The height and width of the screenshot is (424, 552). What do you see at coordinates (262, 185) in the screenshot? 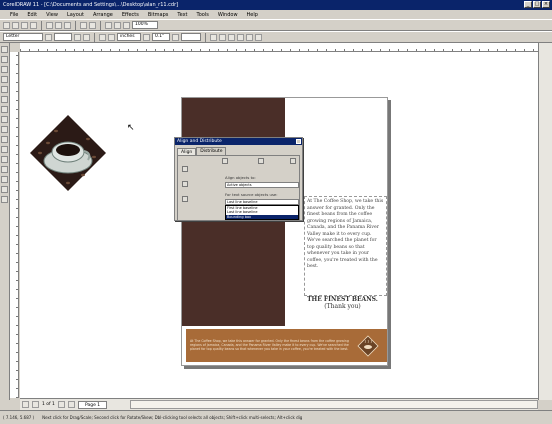
I see `align-objects-to-select: Active objects` at bounding box center [262, 185].